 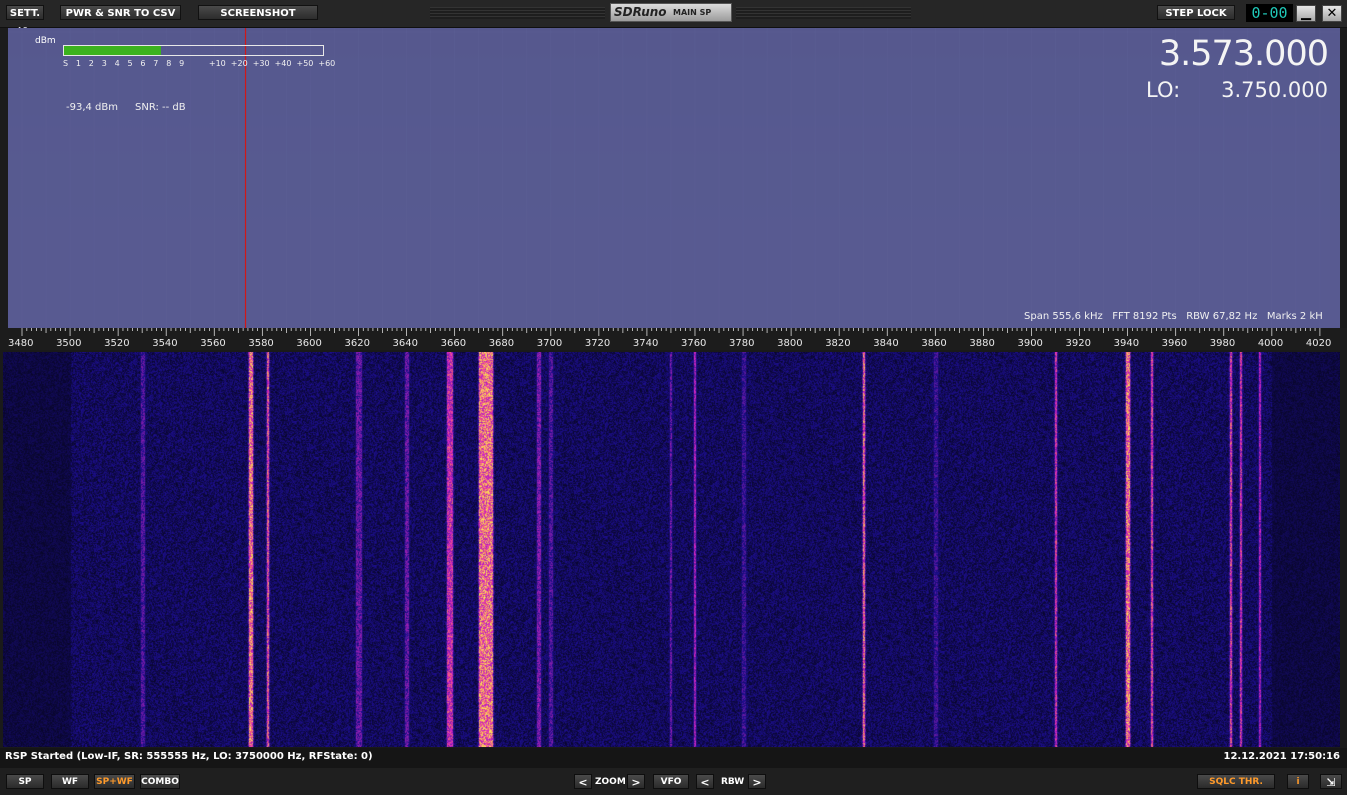 I want to click on sp-wf-button: SP+WF, so click(x=114, y=781).